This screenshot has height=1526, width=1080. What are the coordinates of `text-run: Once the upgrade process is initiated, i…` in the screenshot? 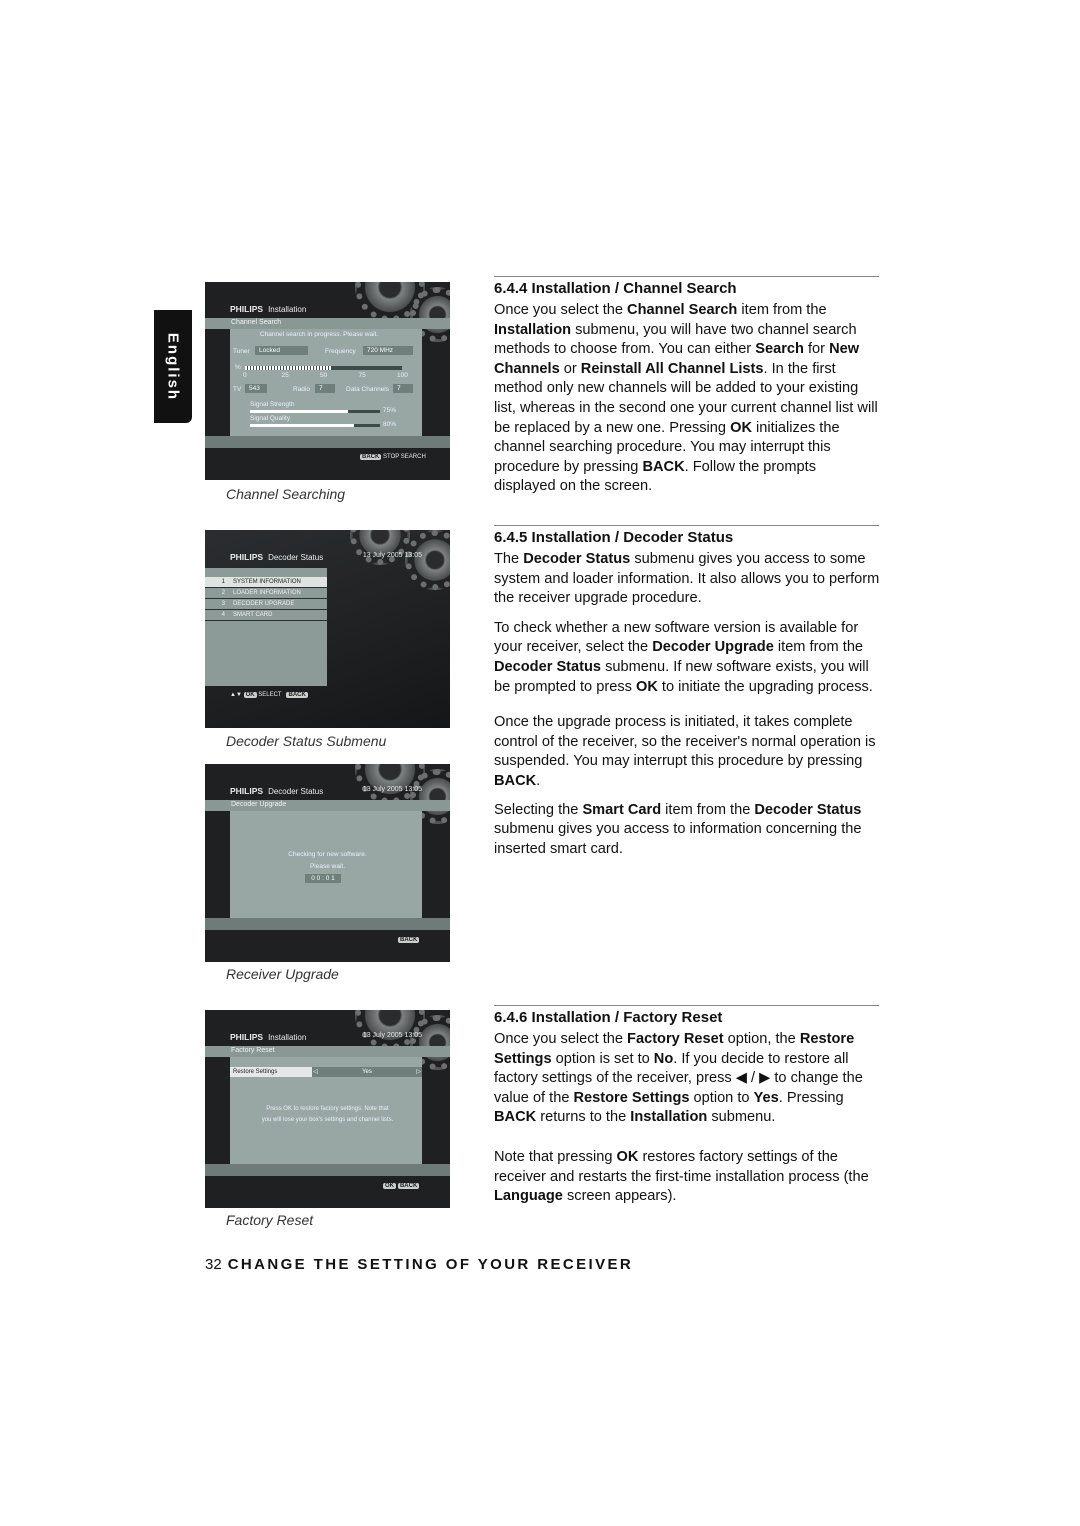 It's located at (685, 742).